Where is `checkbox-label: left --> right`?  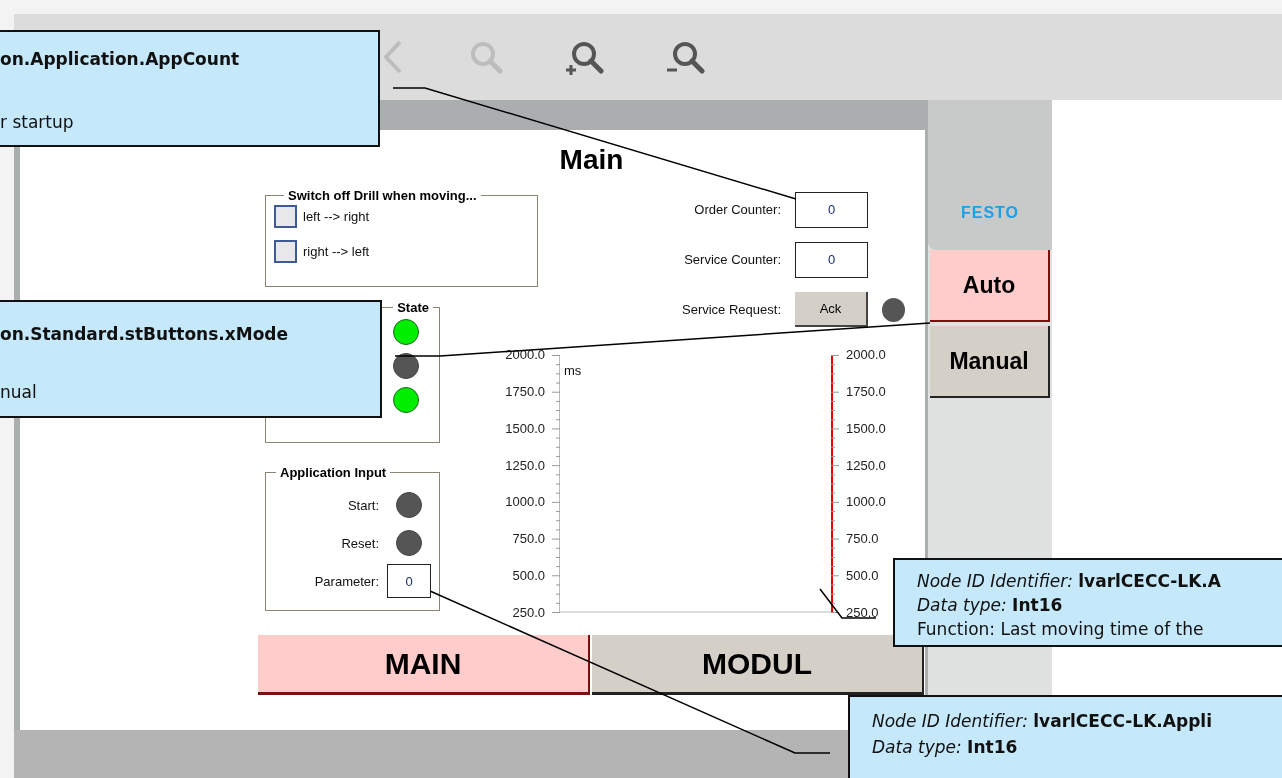
checkbox-label: left --> right is located at coordinates (336, 216).